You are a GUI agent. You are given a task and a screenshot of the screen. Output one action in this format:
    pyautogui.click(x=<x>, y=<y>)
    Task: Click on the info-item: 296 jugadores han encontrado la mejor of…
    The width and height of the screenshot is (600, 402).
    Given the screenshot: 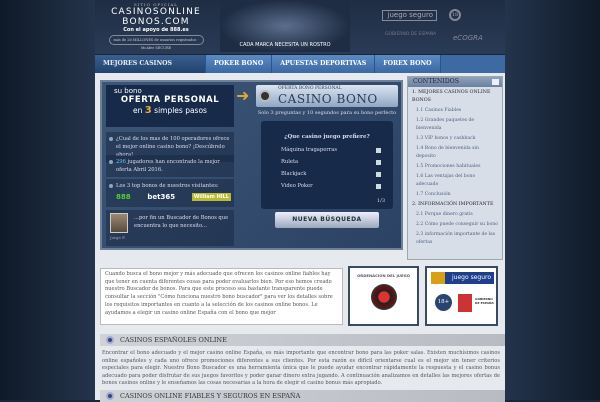 What is the action you would take?
    pyautogui.click(x=170, y=166)
    